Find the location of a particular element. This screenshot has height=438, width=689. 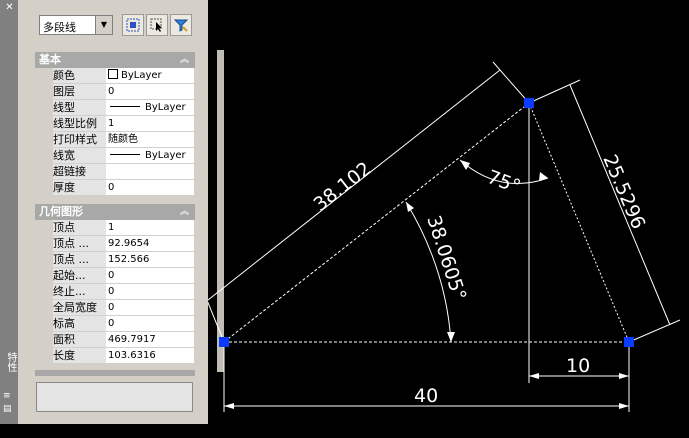

property-value: 92.9654 is located at coordinates (150, 243).